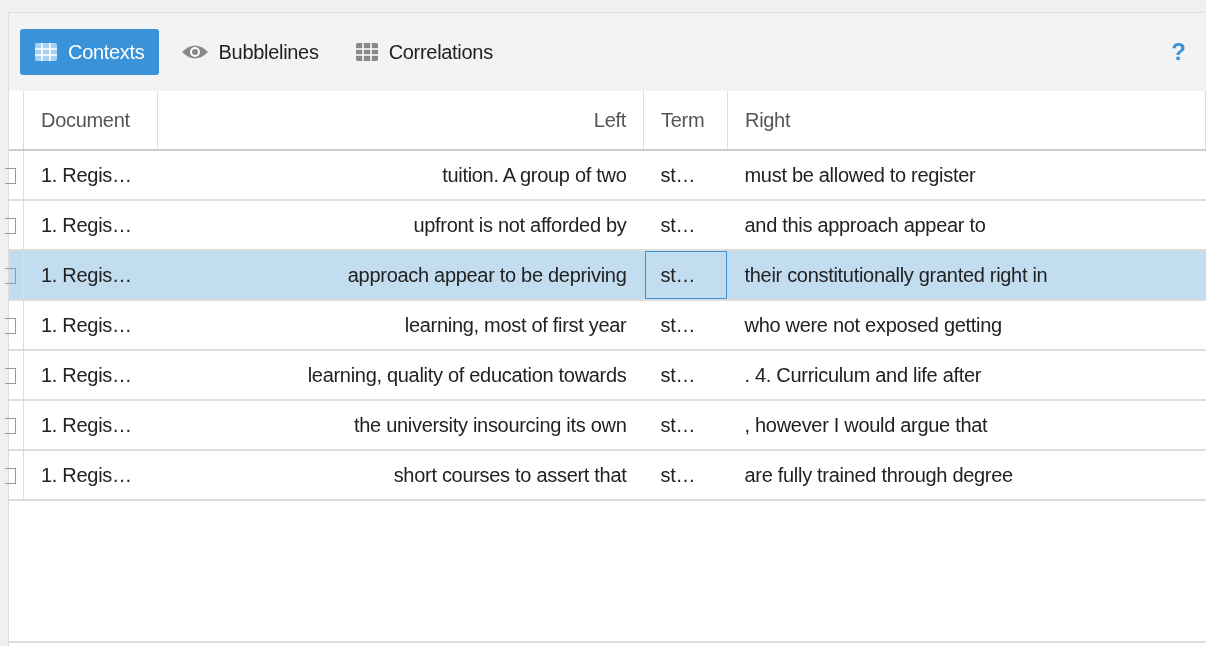  I want to click on eye-icon, so click(194, 52).